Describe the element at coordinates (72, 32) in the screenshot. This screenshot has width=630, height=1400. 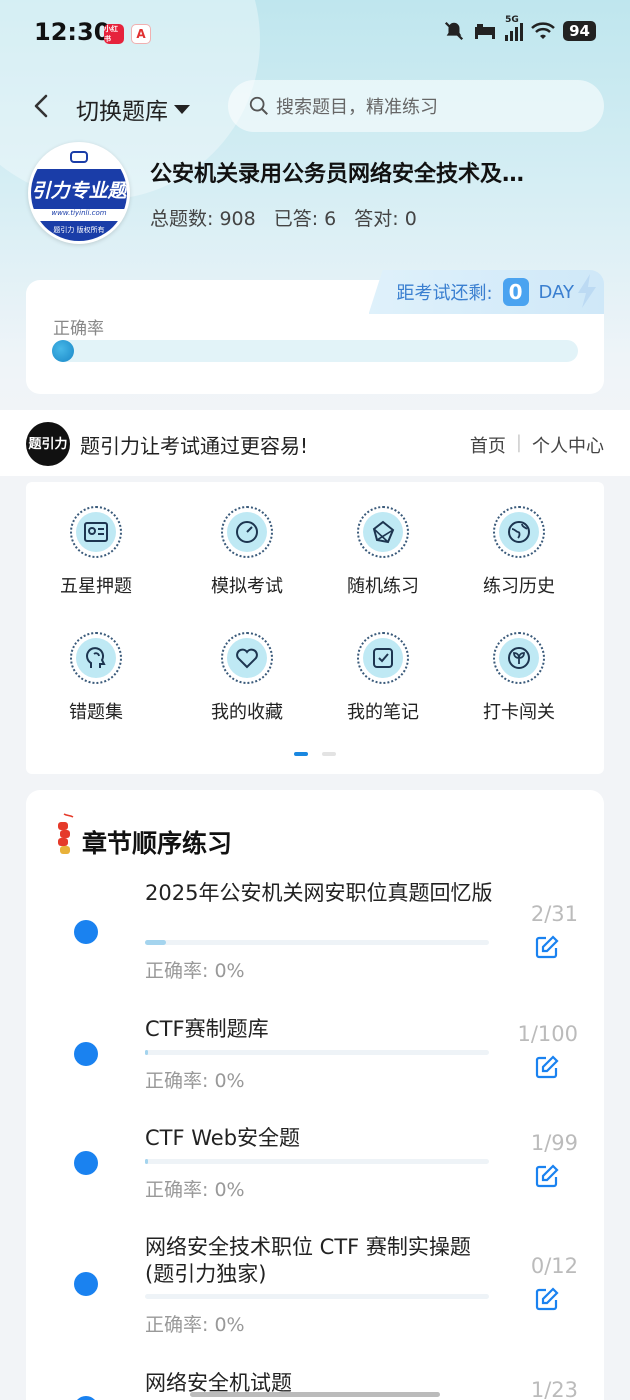
I see `status-time: 12:30` at that location.